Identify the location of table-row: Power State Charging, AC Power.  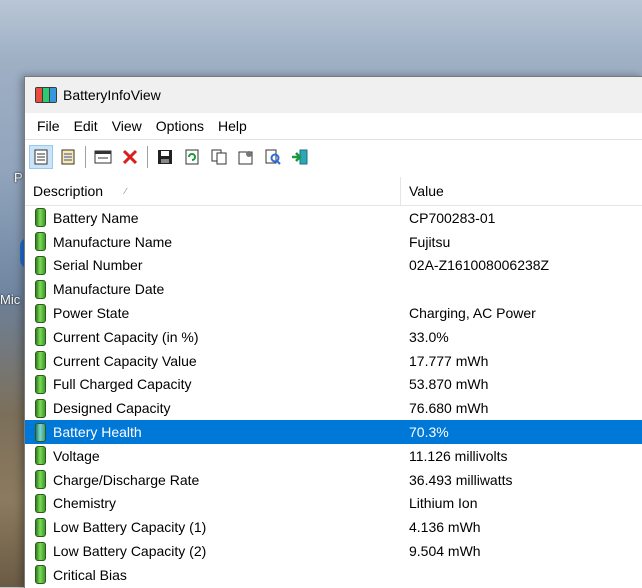
(333, 313).